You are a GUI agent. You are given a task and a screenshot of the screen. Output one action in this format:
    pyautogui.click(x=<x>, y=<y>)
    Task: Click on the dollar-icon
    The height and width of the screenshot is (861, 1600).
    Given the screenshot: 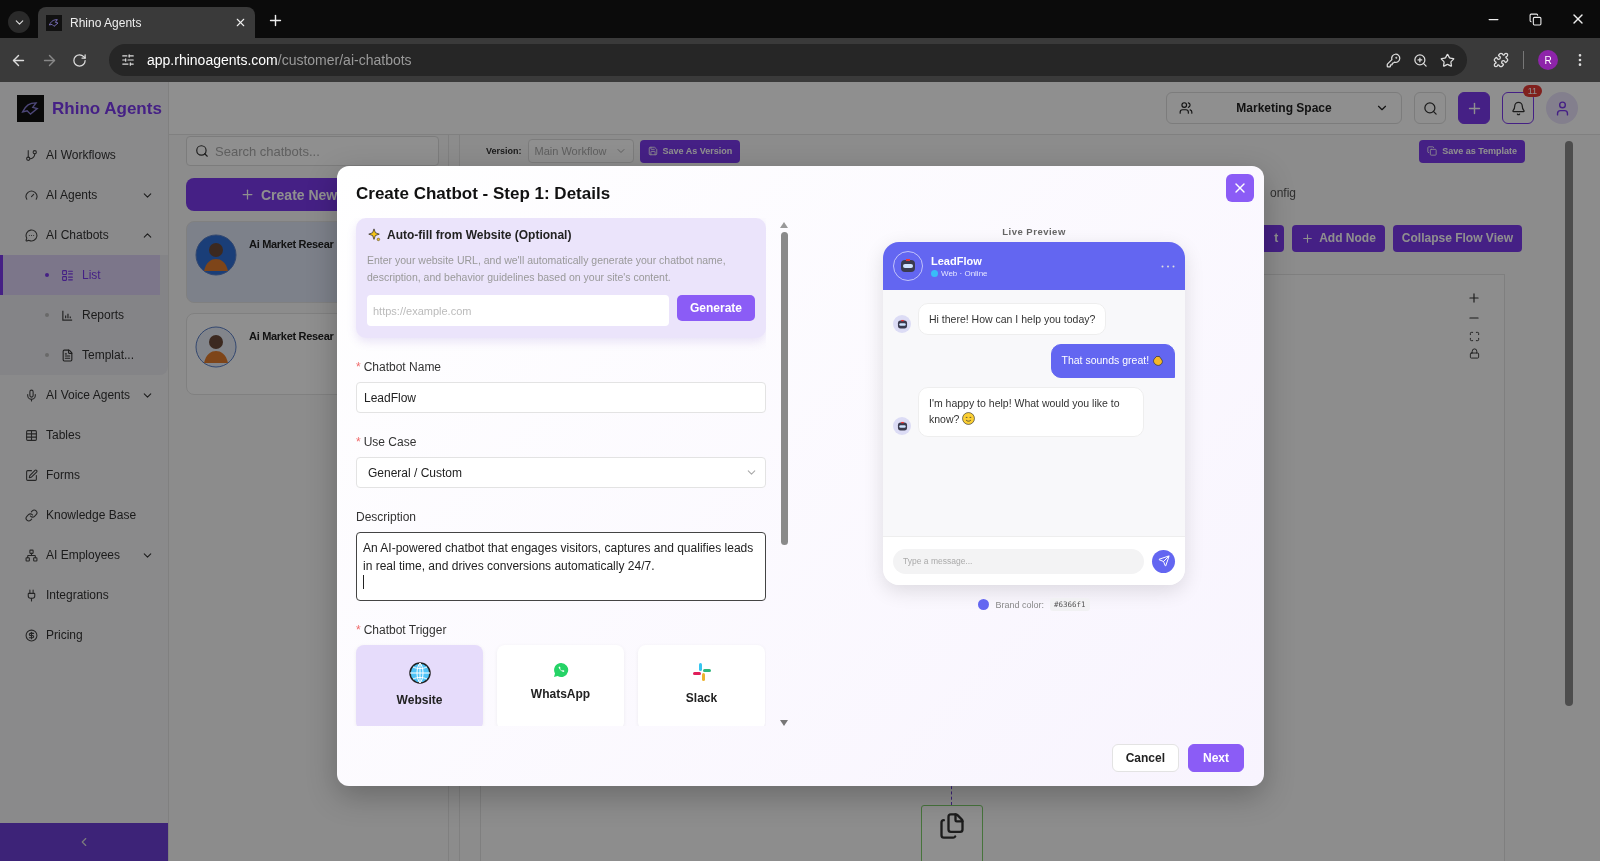 What is the action you would take?
    pyautogui.click(x=31, y=635)
    